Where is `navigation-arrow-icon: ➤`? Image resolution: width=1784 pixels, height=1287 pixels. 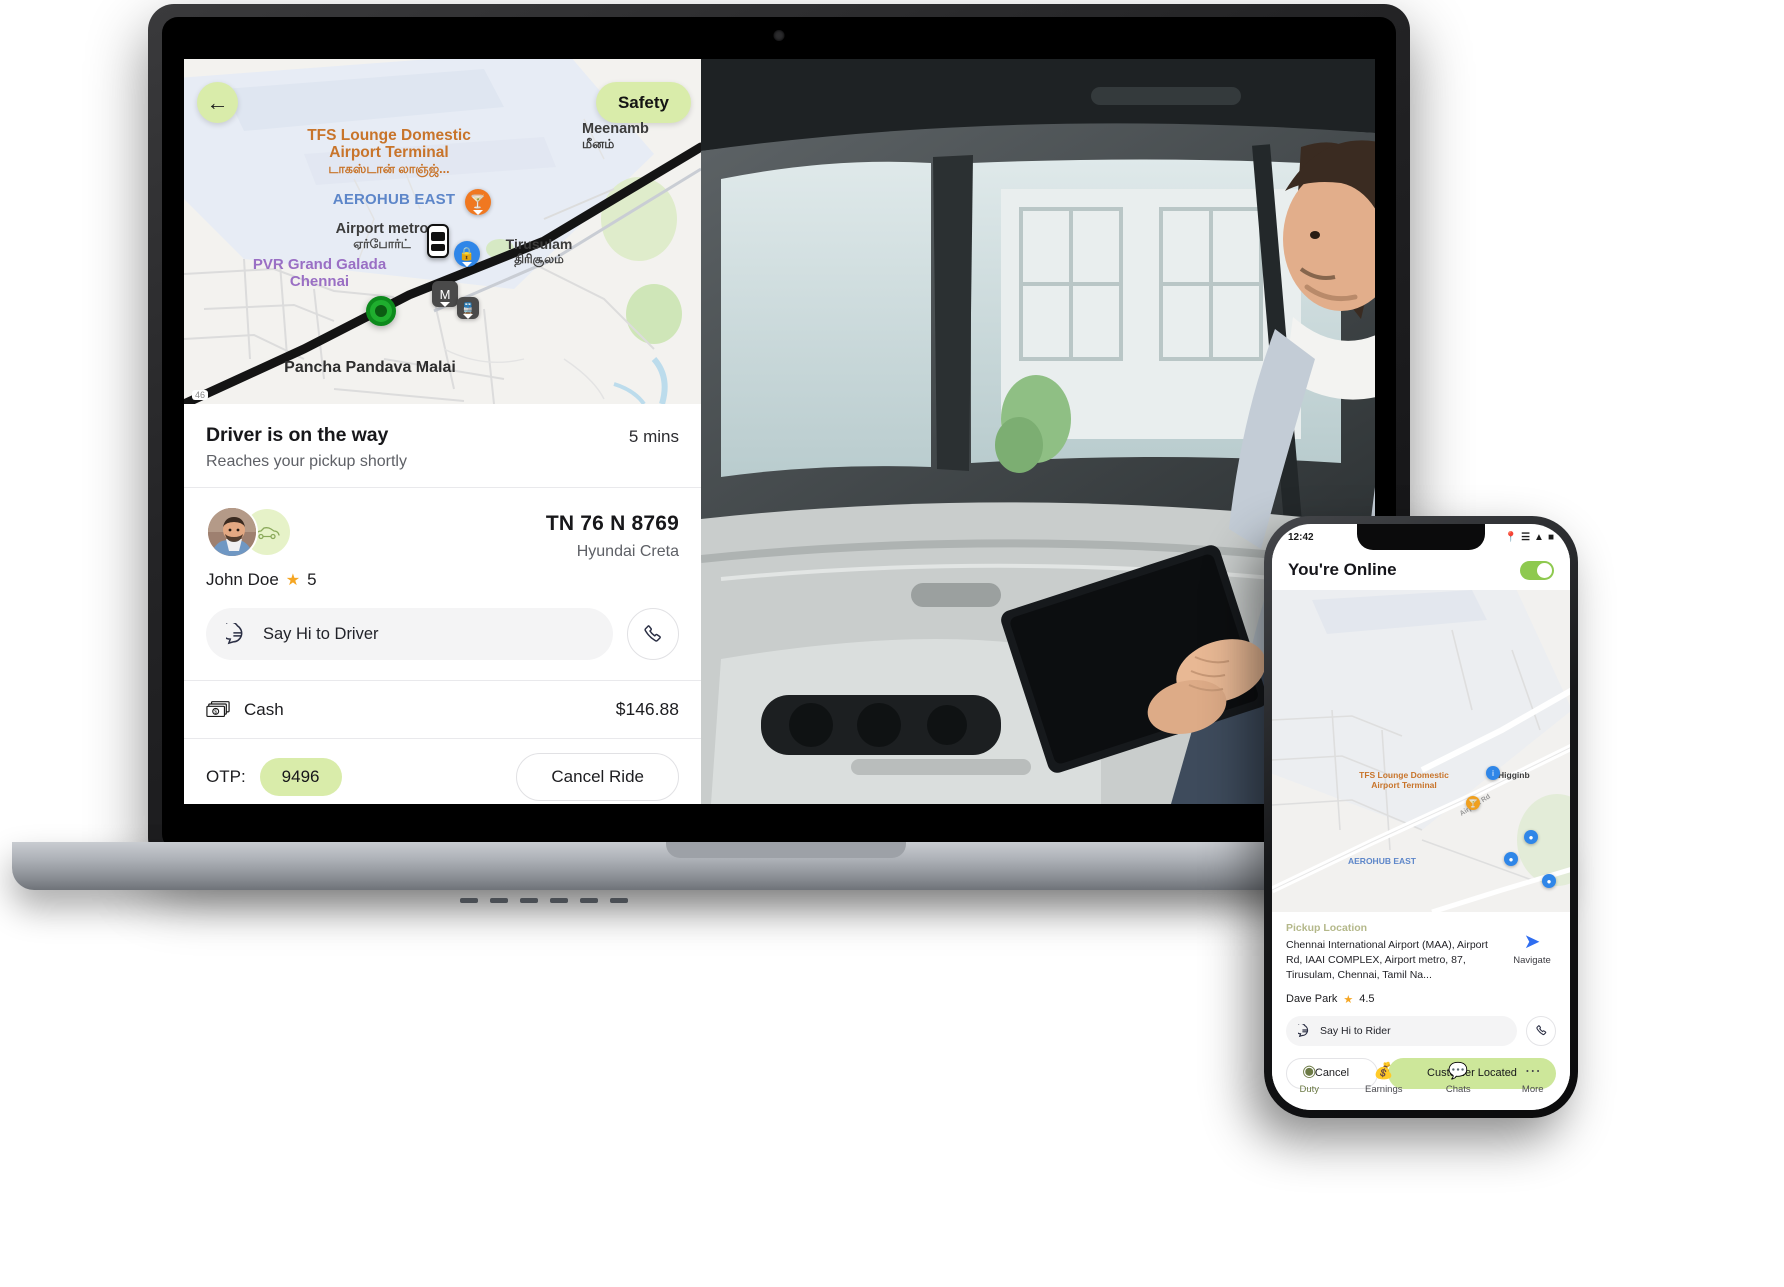
navigation-arrow-icon: ➤ is located at coordinates (1532, 942).